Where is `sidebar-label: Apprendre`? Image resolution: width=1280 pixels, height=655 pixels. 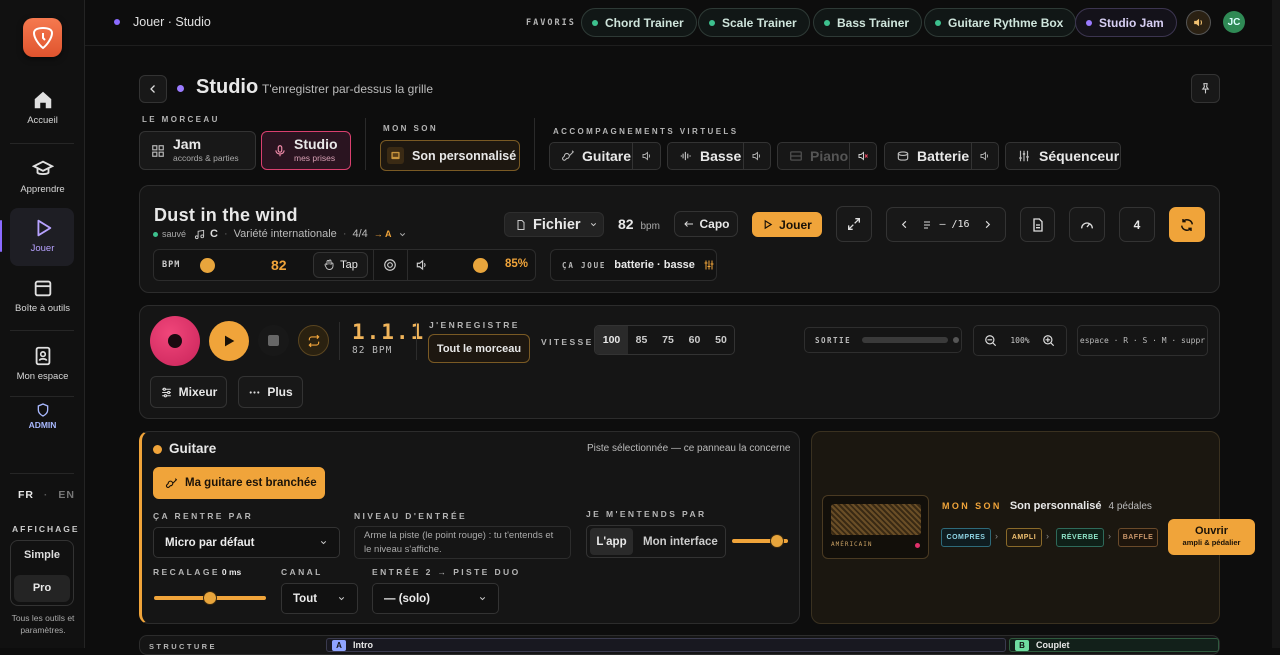 sidebar-label: Apprendre is located at coordinates (42, 189).